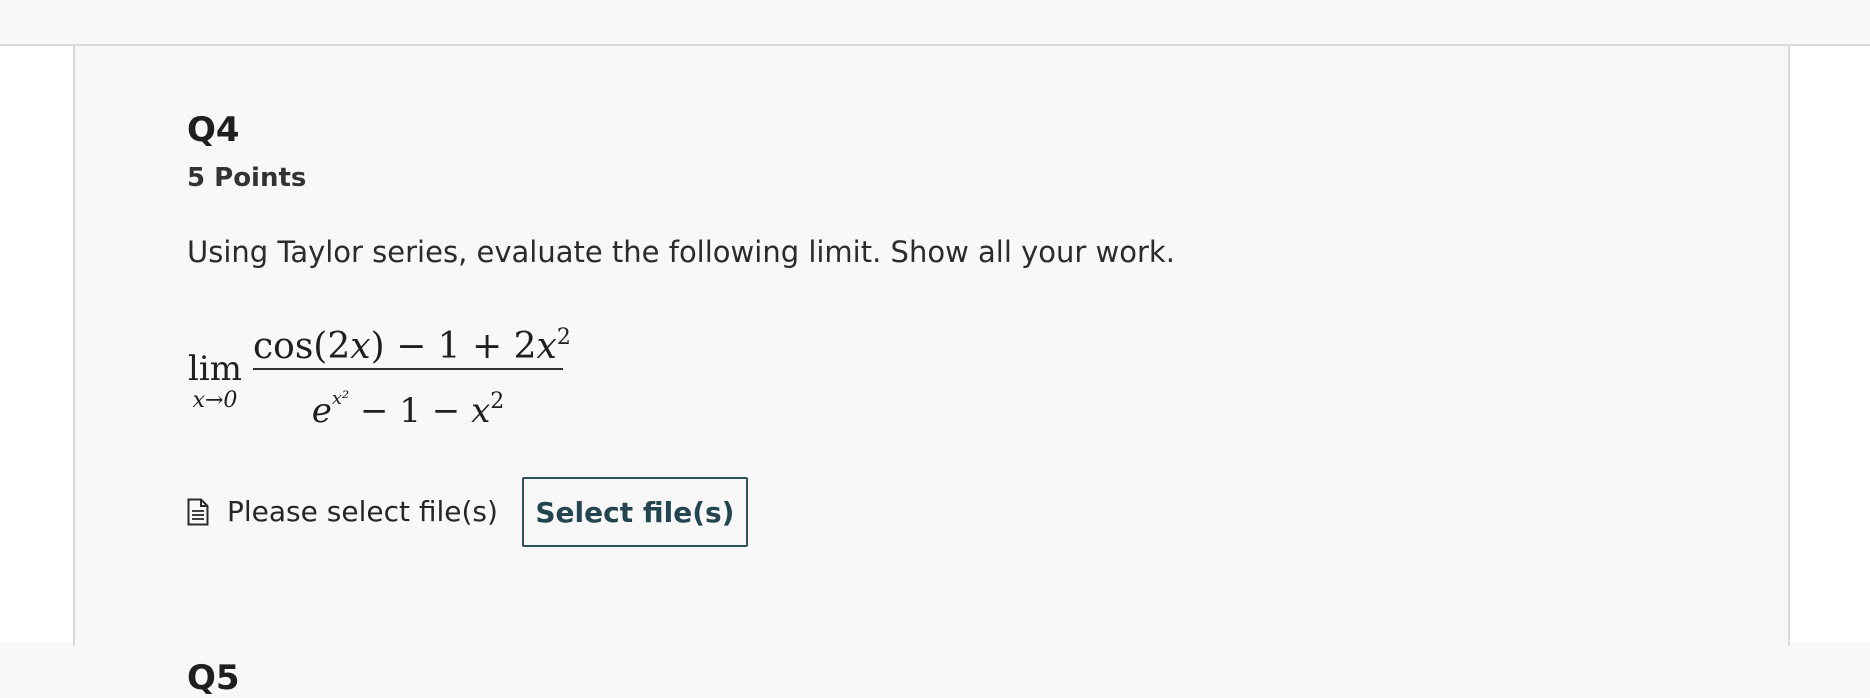 This screenshot has height=698, width=1870. Describe the element at coordinates (935, 23) in the screenshot. I see `top-header-bar` at that location.